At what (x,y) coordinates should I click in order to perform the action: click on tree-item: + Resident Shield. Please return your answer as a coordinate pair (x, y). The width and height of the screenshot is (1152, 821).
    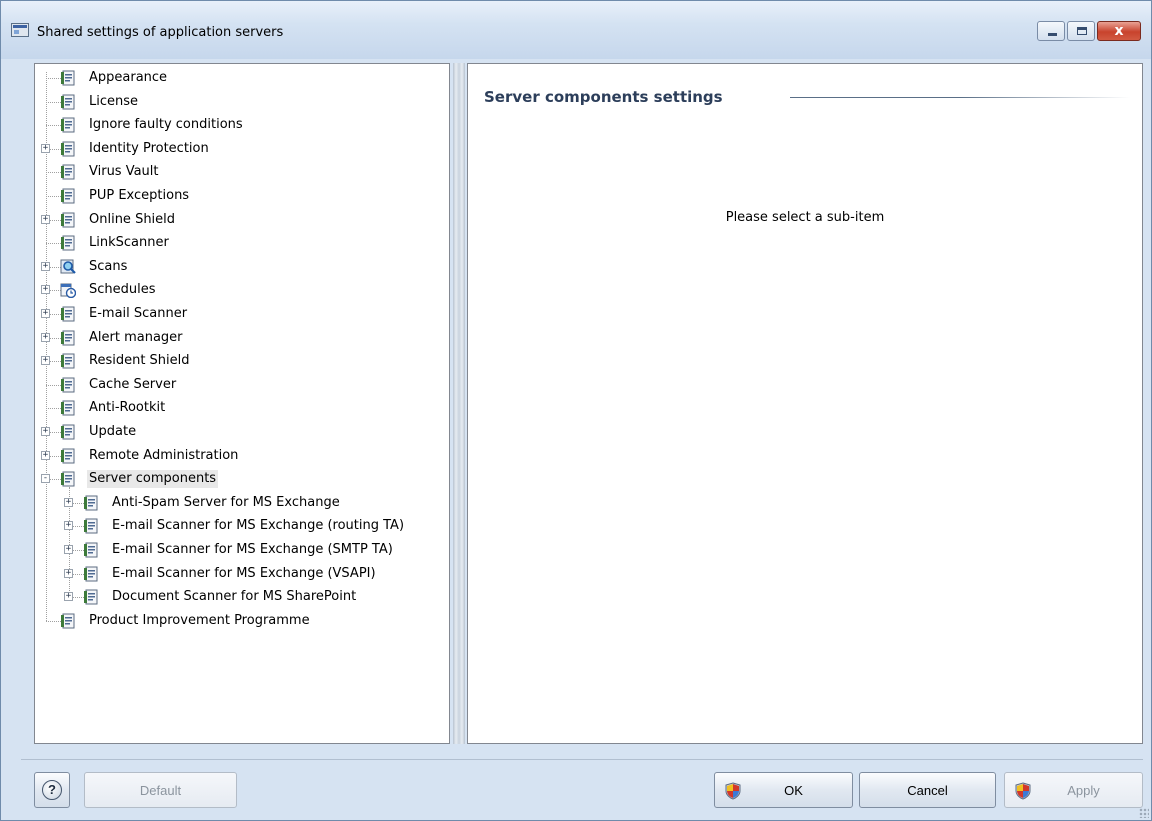
    Looking at the image, I should click on (242, 361).